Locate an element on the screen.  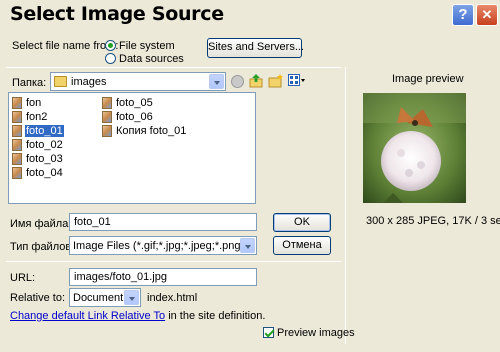
list-item: foto_02 is located at coordinates (38, 145).